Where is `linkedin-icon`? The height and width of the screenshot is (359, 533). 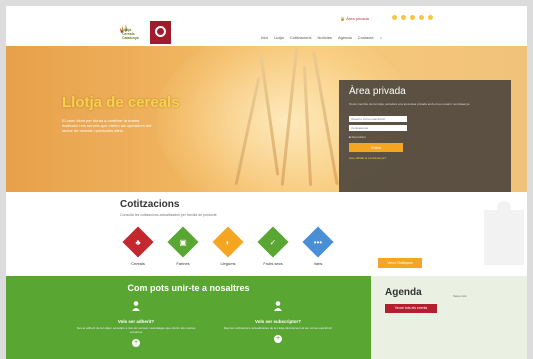 linkedin-icon is located at coordinates (412, 17).